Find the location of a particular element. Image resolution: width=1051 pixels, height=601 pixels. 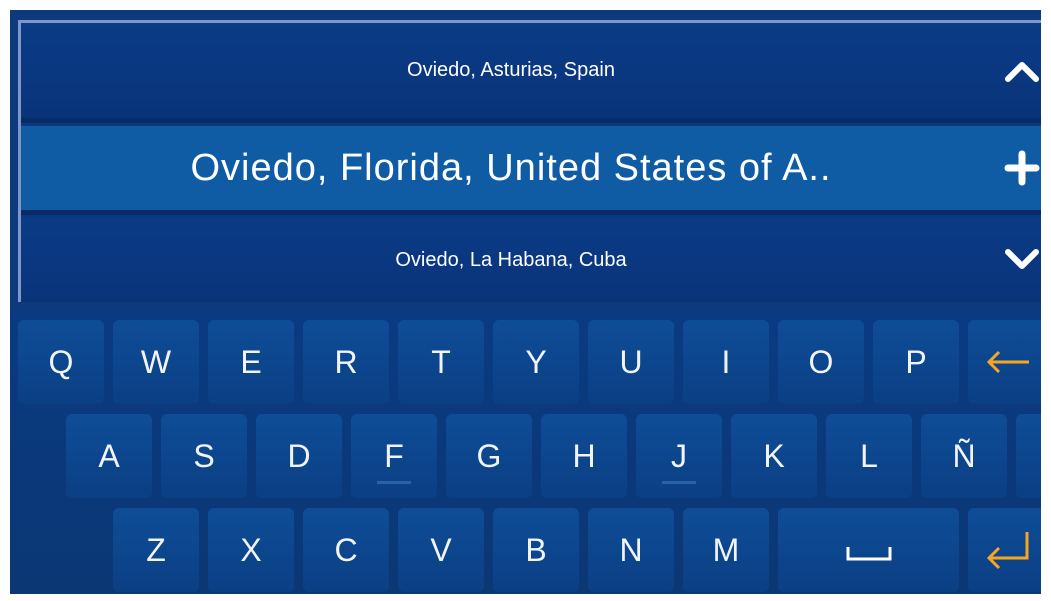

backspace-key is located at coordinates (1004, 362).